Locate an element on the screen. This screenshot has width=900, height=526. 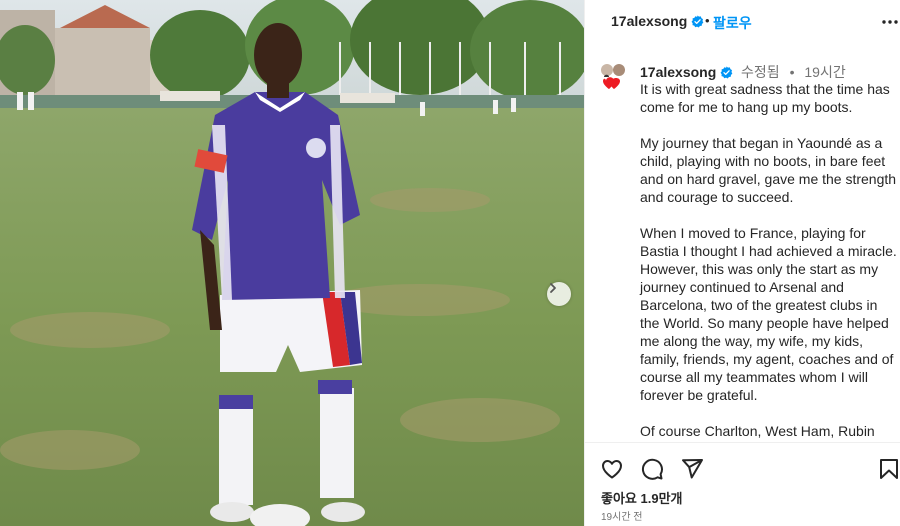
likes-count: 좋아요 1.9만개 is located at coordinates (641, 497).